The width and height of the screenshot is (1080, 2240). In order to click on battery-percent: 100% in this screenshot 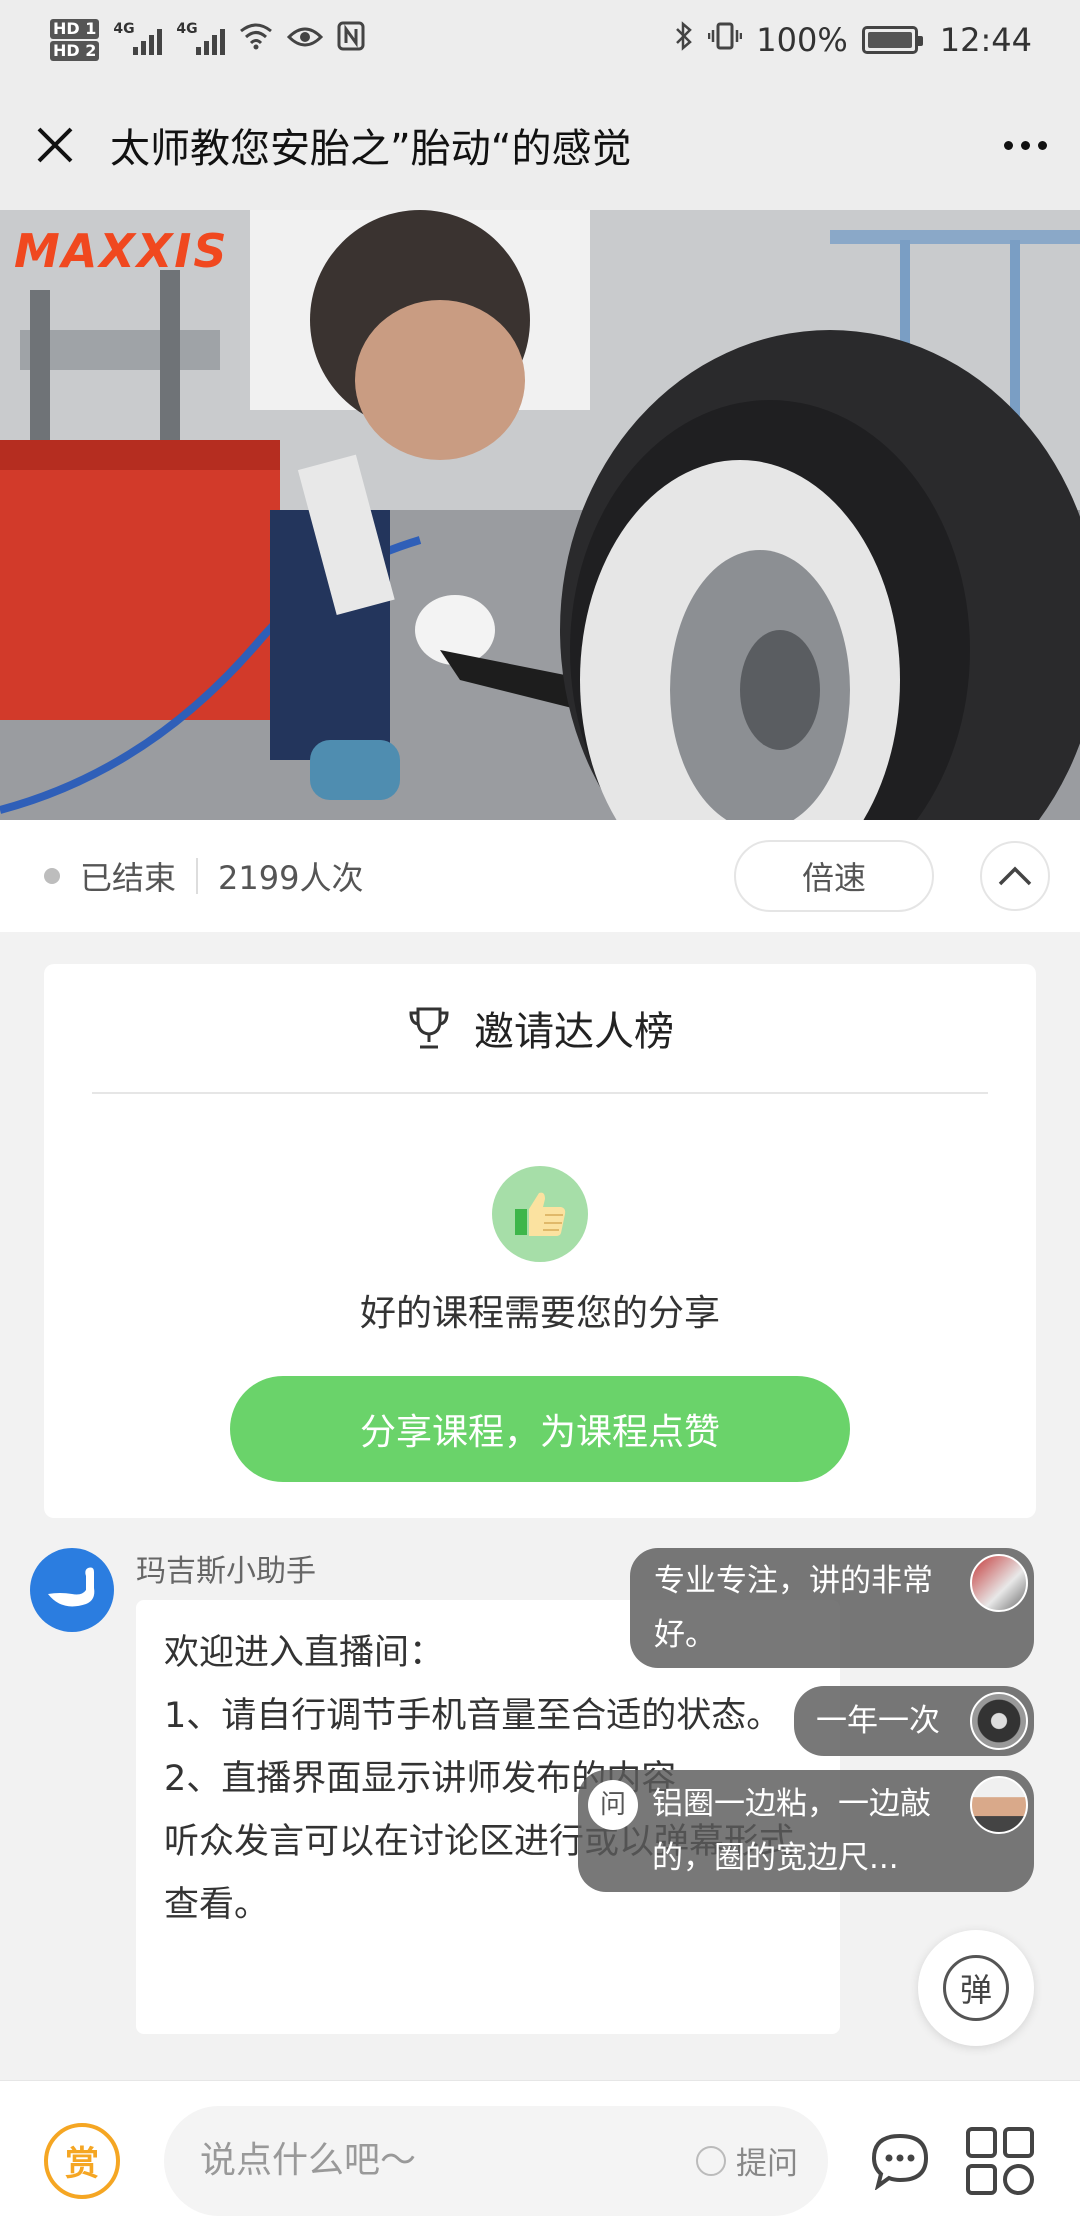, I will do `click(802, 40)`.